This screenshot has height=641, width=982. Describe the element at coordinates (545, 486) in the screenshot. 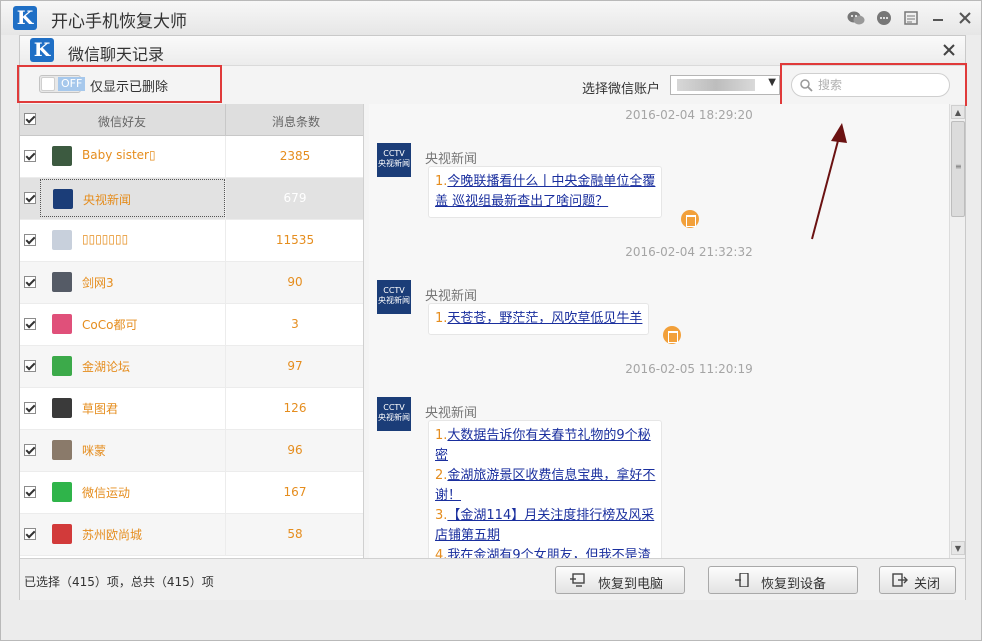

I see `news-item: 2.金湖旅游景区收费信息宝典，拿好不谢！` at that location.